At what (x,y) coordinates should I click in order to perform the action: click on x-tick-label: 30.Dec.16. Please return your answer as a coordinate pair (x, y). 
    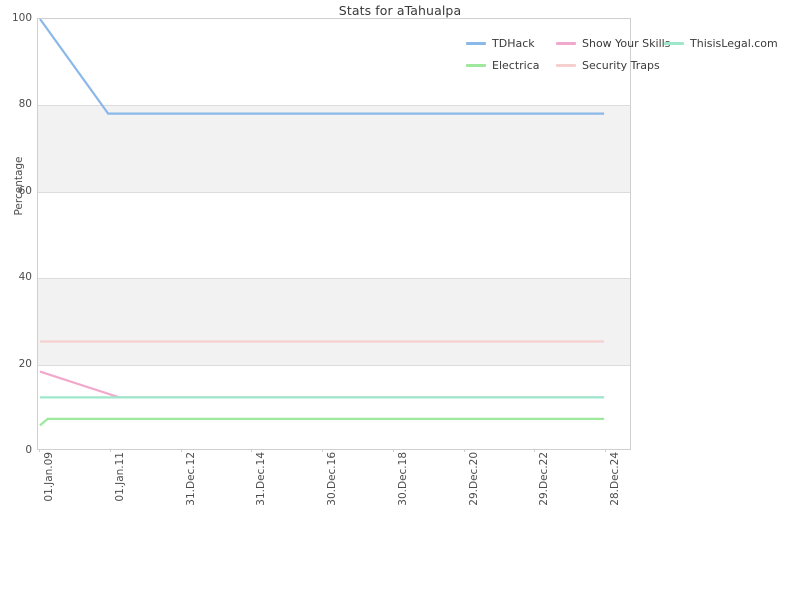
    Looking at the image, I should click on (332, 479).